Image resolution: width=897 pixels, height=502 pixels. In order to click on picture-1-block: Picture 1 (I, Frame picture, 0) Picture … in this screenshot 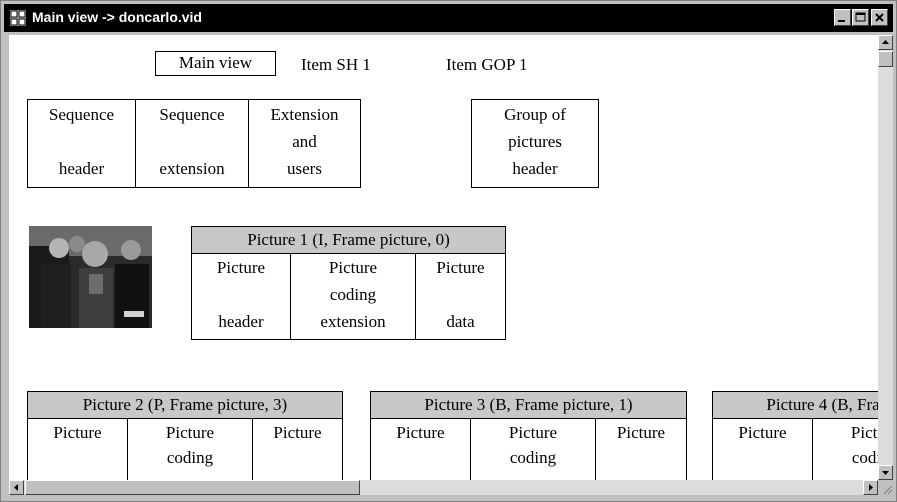, I will do `click(348, 283)`.